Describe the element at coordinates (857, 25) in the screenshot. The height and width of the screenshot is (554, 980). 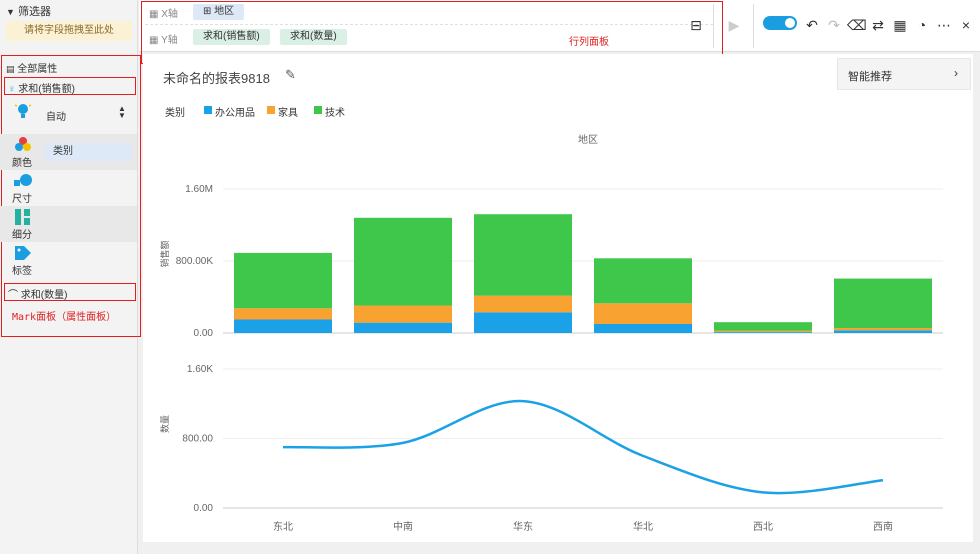
I see `eraser-icon: ⌫` at that location.